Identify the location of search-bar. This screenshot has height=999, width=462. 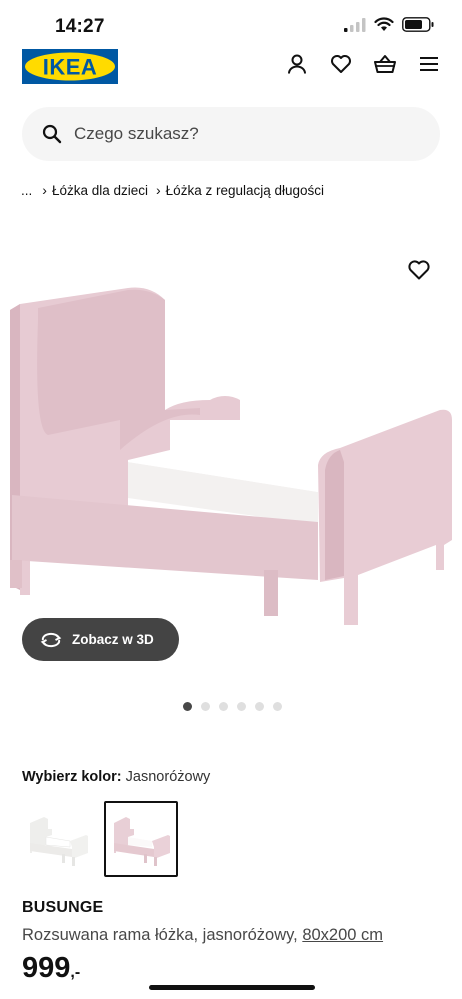
(231, 134).